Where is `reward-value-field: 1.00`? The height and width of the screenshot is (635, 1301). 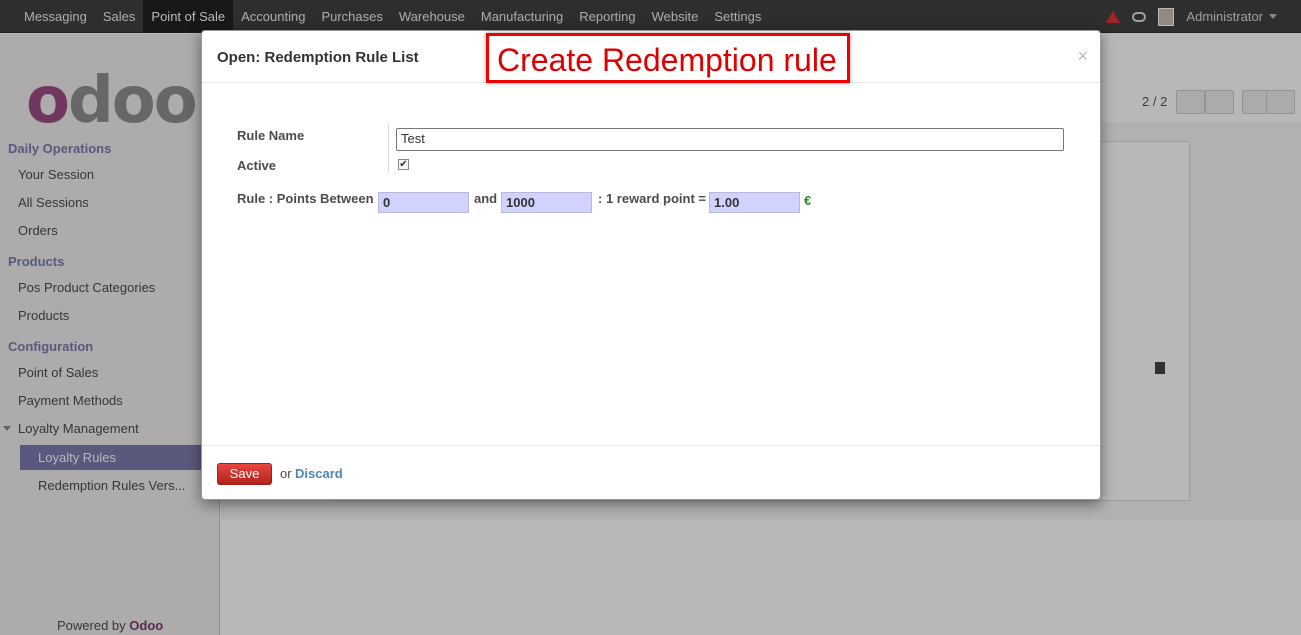
reward-value-field: 1.00 is located at coordinates (754, 202).